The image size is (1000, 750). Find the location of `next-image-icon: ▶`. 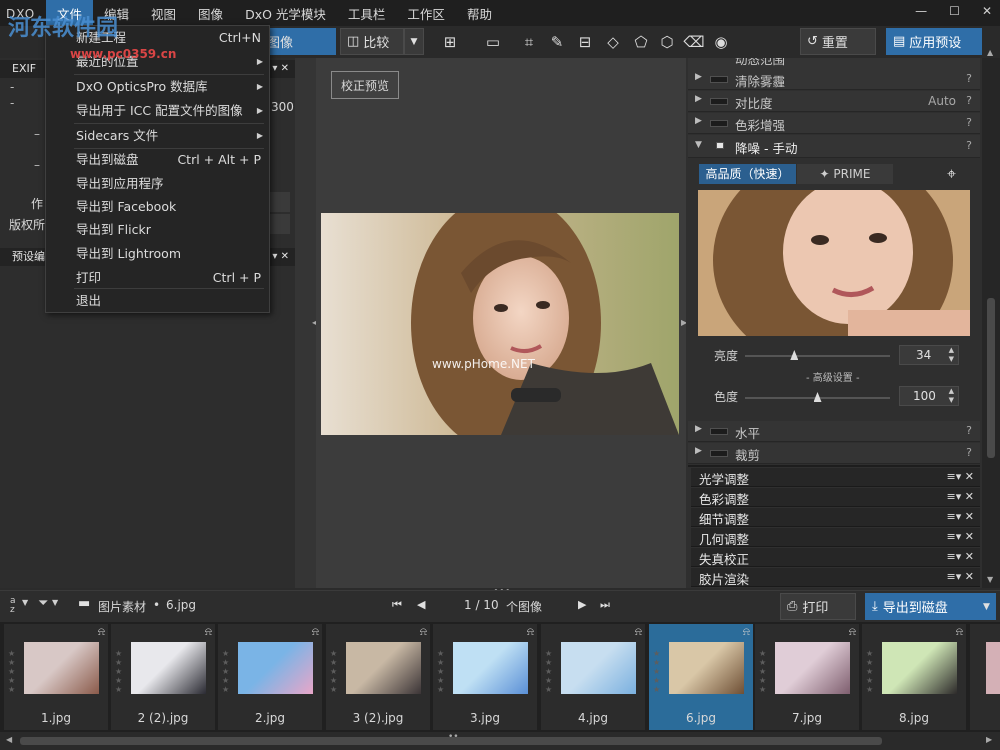

next-image-icon: ▶ is located at coordinates (582, 604).